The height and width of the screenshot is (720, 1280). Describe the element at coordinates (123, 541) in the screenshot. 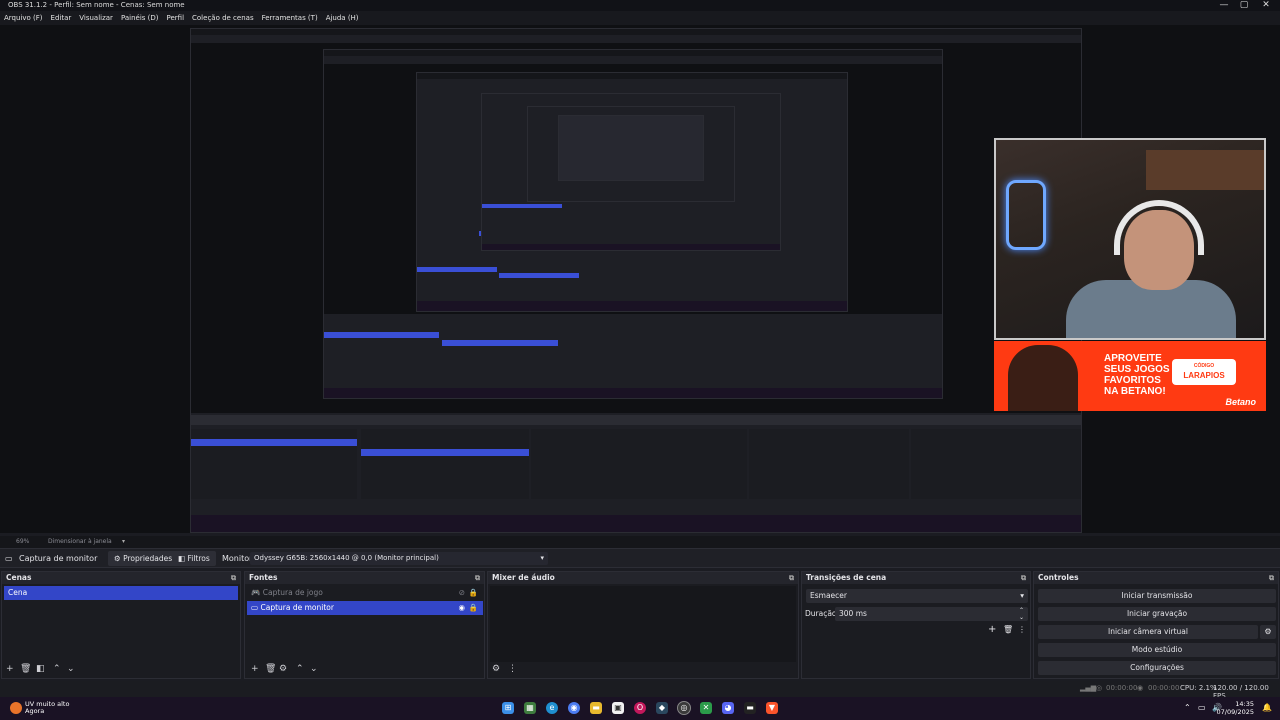

I see `zoom-chevron-icon: ▾` at that location.